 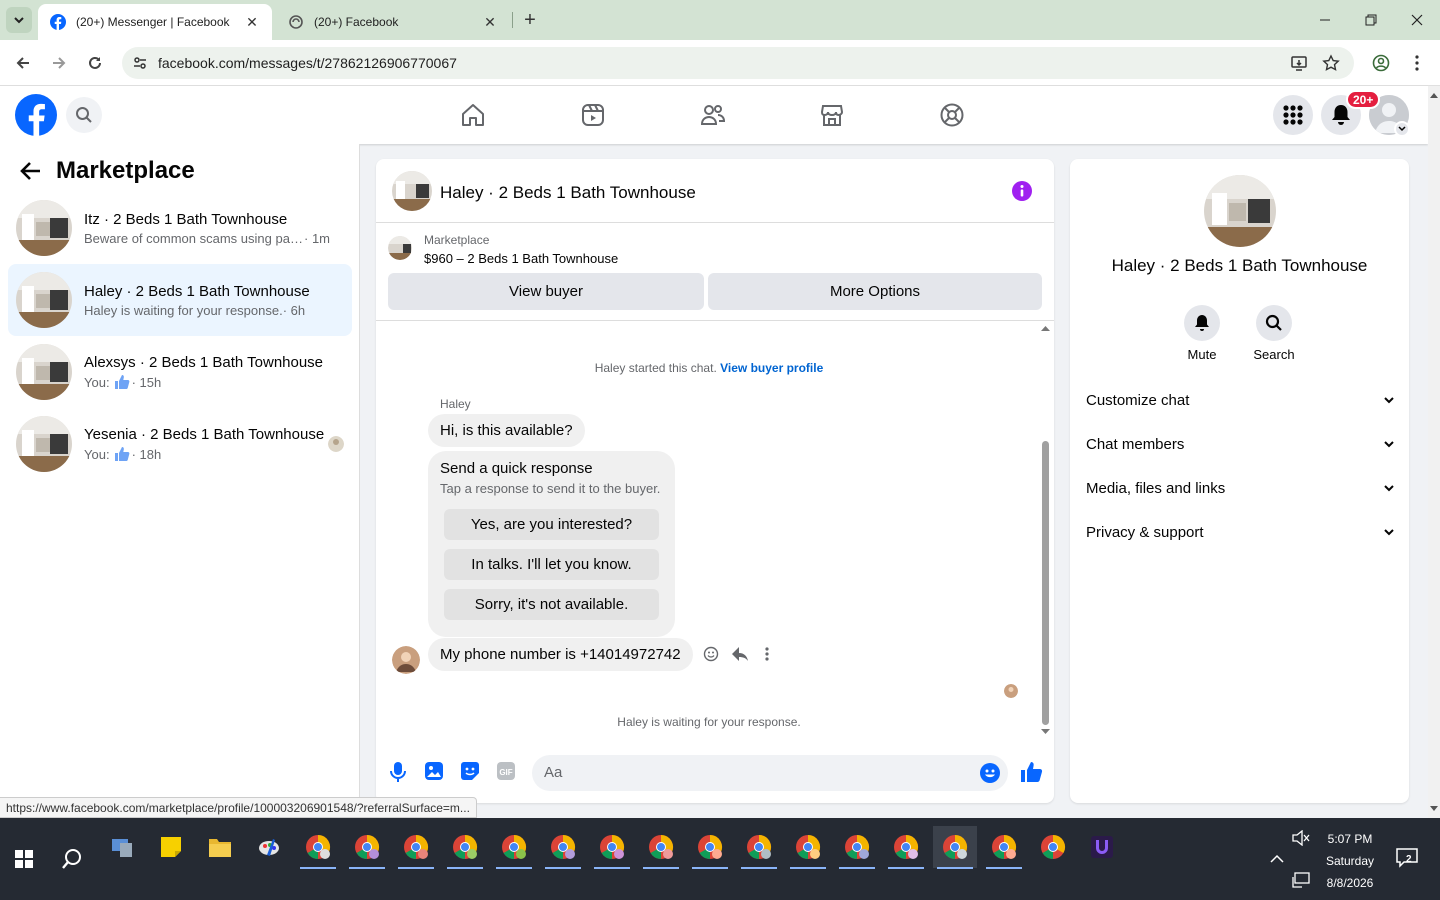 I want to click on chat-avatar, so click(x=412, y=191).